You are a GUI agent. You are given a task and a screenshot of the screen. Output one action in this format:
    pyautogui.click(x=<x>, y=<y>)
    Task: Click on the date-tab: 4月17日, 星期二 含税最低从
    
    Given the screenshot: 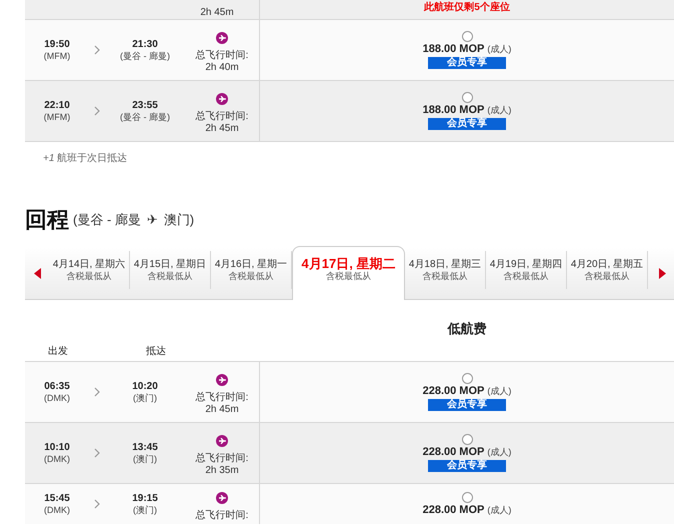 What is the action you would take?
    pyautogui.click(x=348, y=273)
    